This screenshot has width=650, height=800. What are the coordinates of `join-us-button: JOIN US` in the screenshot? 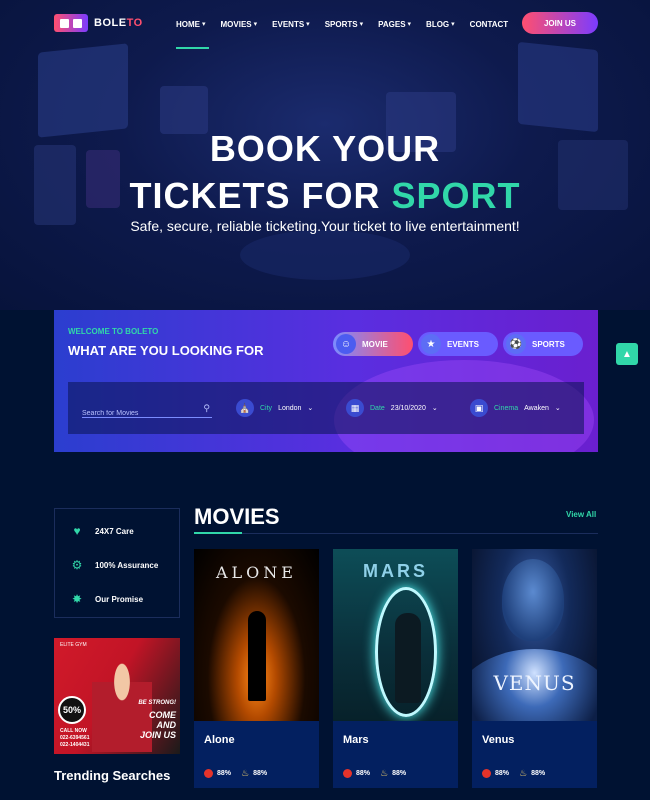 It's located at (560, 23).